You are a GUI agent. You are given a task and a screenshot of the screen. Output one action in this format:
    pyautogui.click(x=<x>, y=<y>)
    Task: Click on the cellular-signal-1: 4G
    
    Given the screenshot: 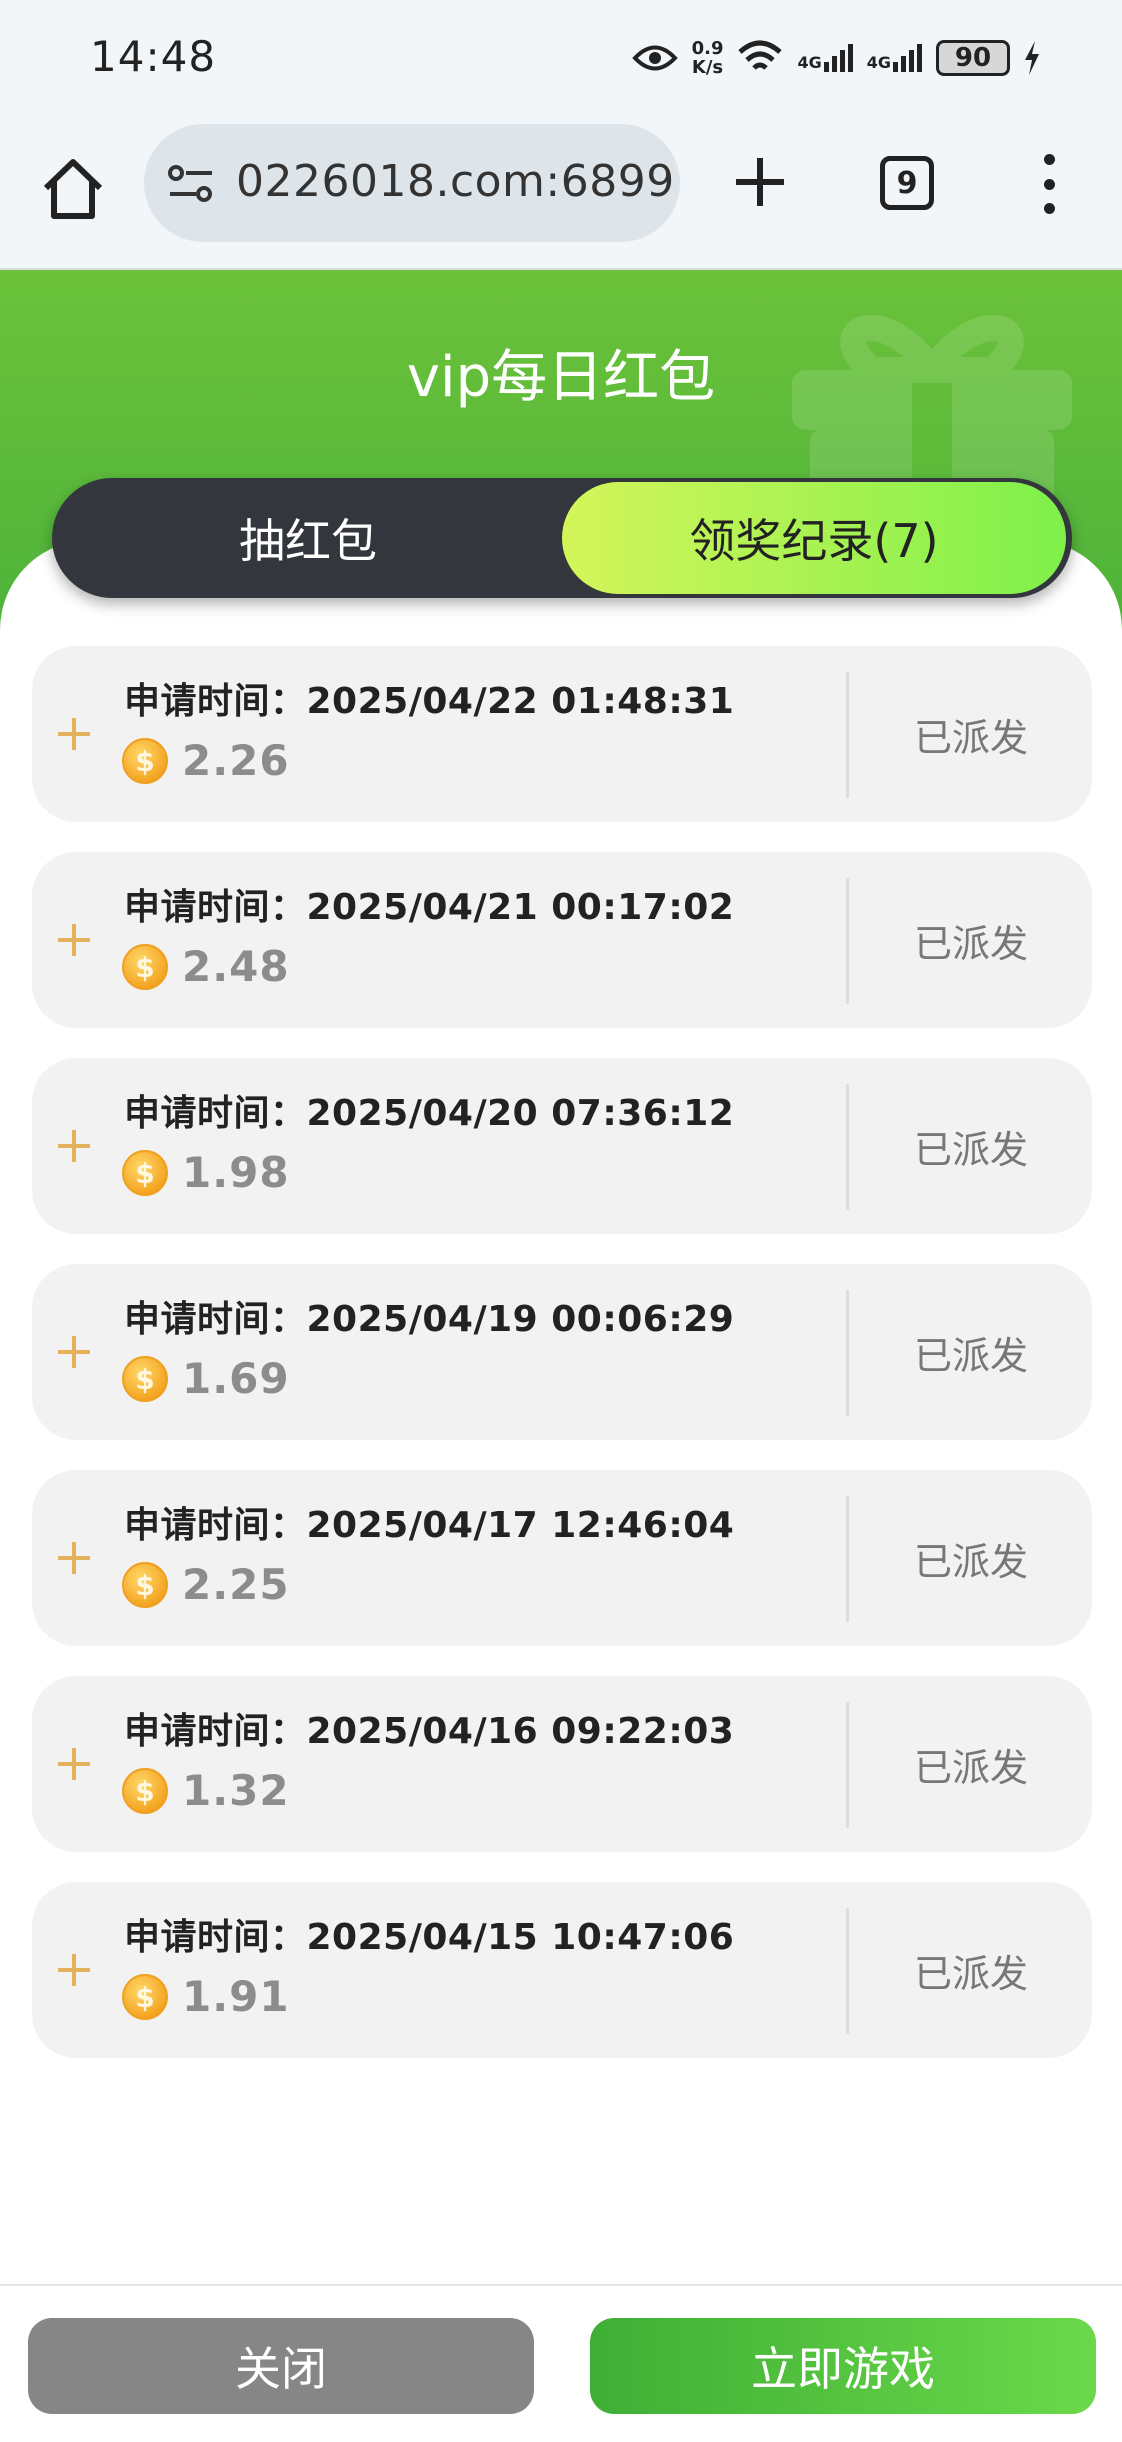 What is the action you would take?
    pyautogui.click(x=825, y=58)
    